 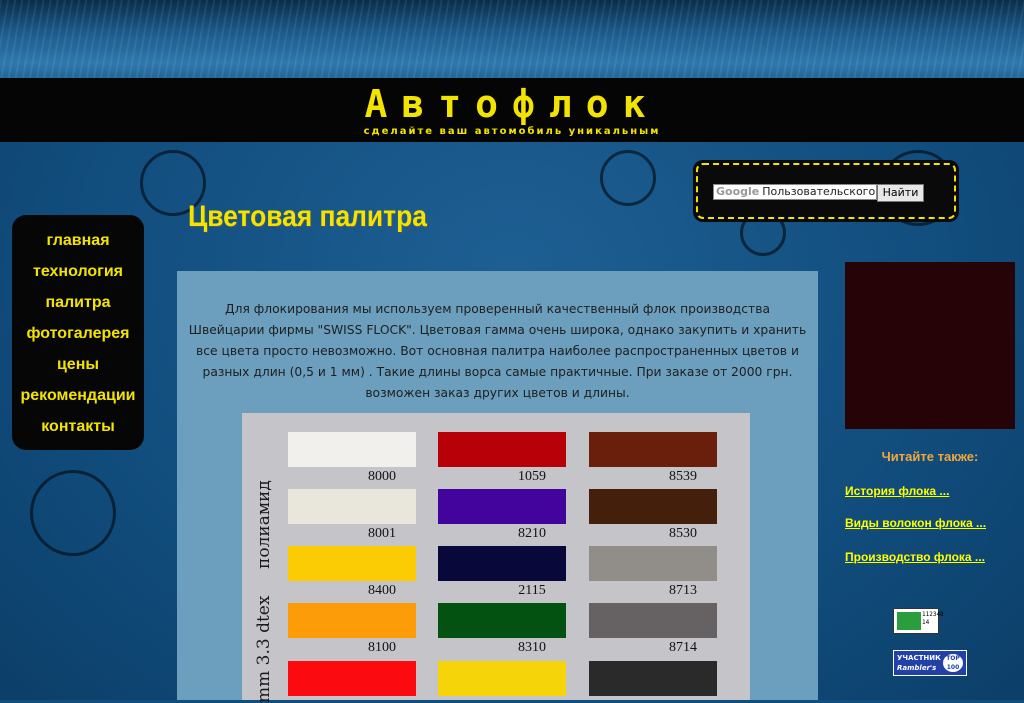 What do you see at coordinates (532, 533) in the screenshot?
I see `color-code-label: 8210` at bounding box center [532, 533].